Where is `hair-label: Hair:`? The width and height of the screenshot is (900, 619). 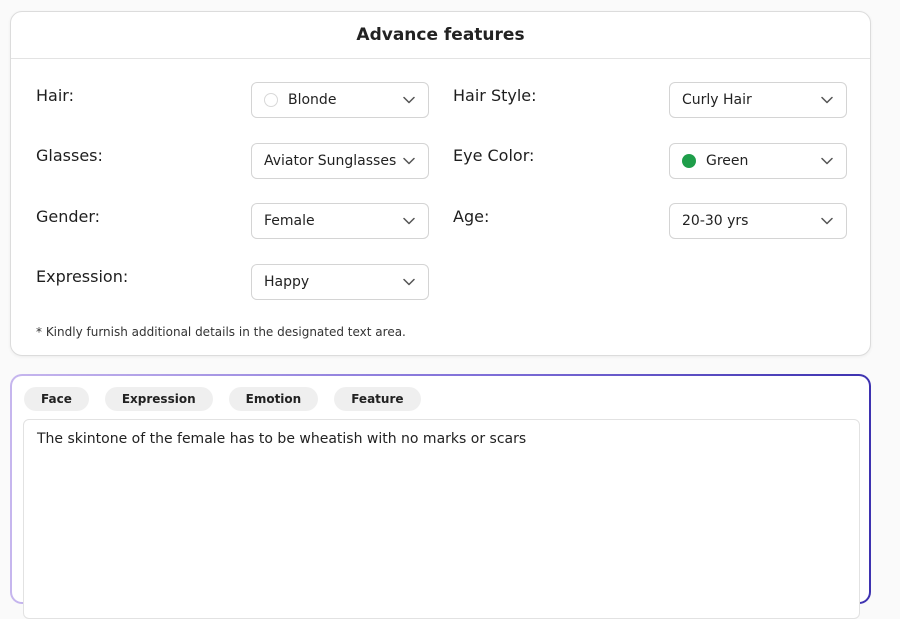
hair-label: Hair: is located at coordinates (55, 95).